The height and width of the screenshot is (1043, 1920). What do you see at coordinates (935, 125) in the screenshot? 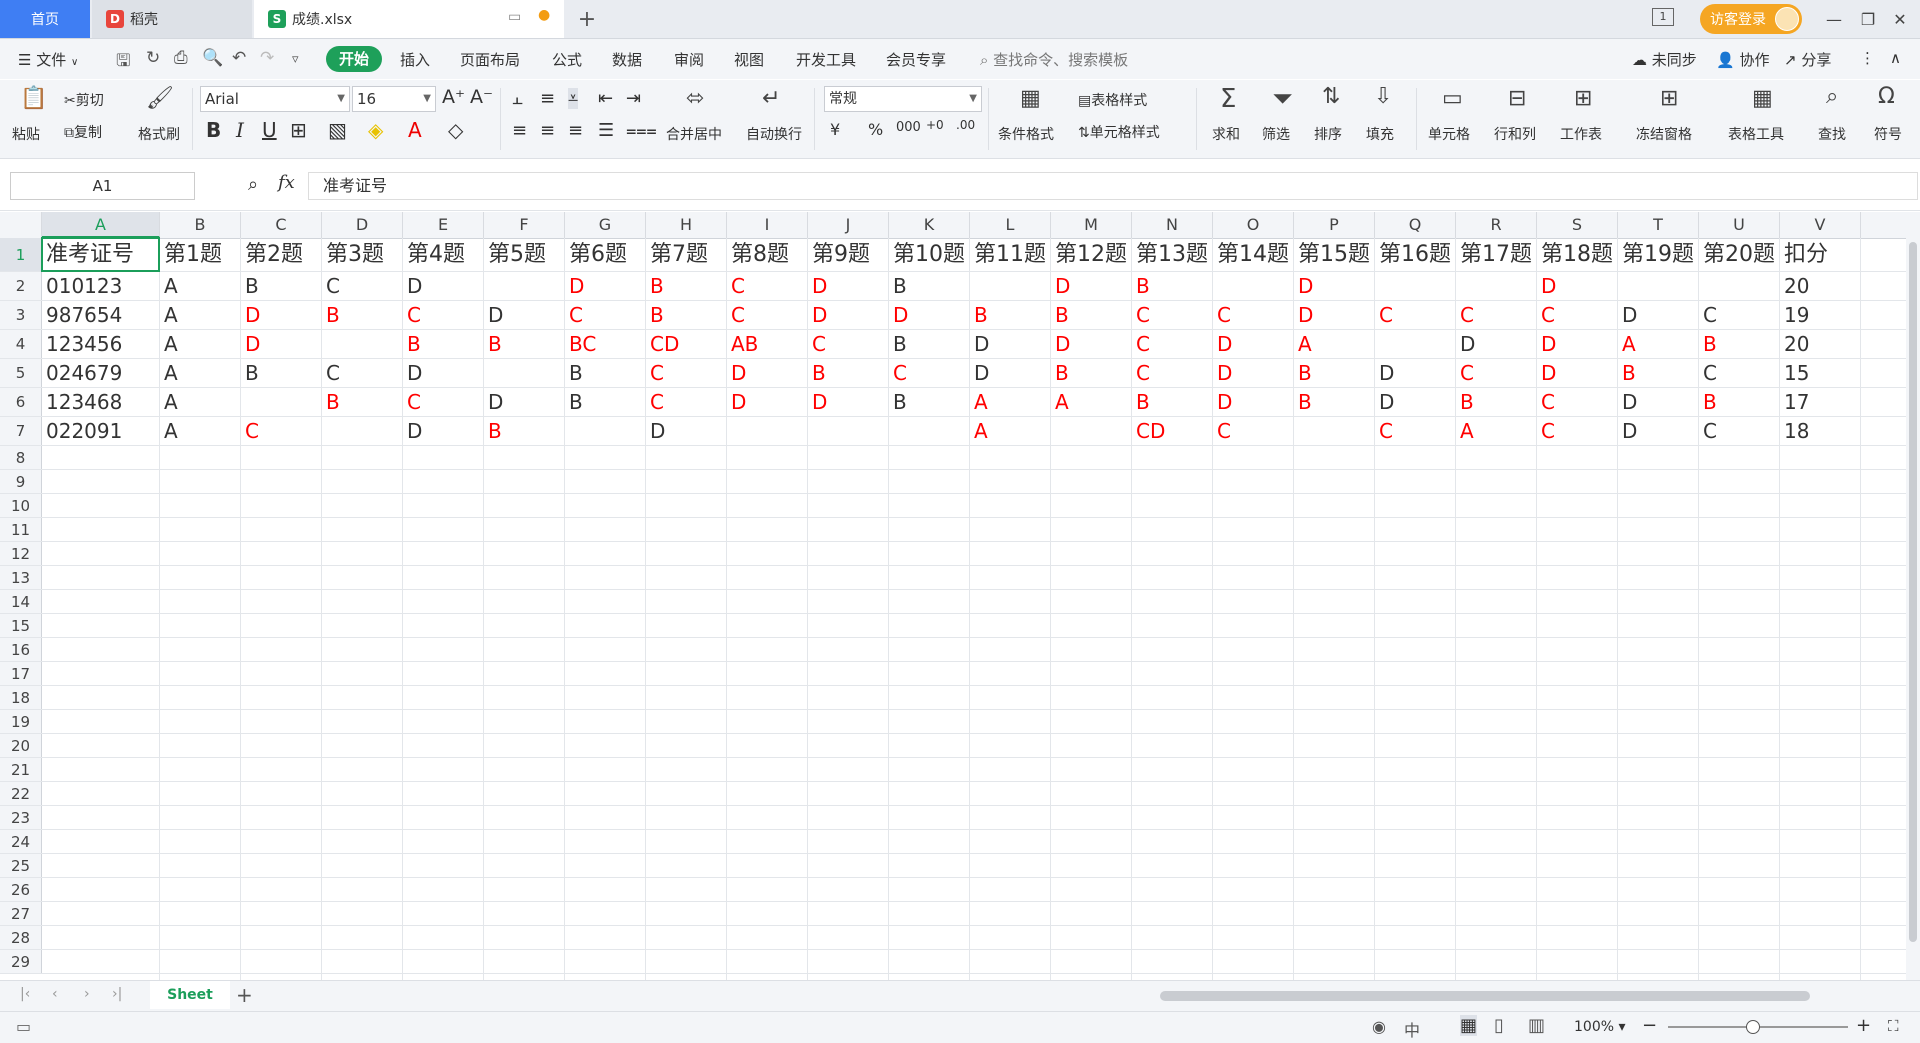
I see `increase-decimal-icon: +0` at bounding box center [935, 125].